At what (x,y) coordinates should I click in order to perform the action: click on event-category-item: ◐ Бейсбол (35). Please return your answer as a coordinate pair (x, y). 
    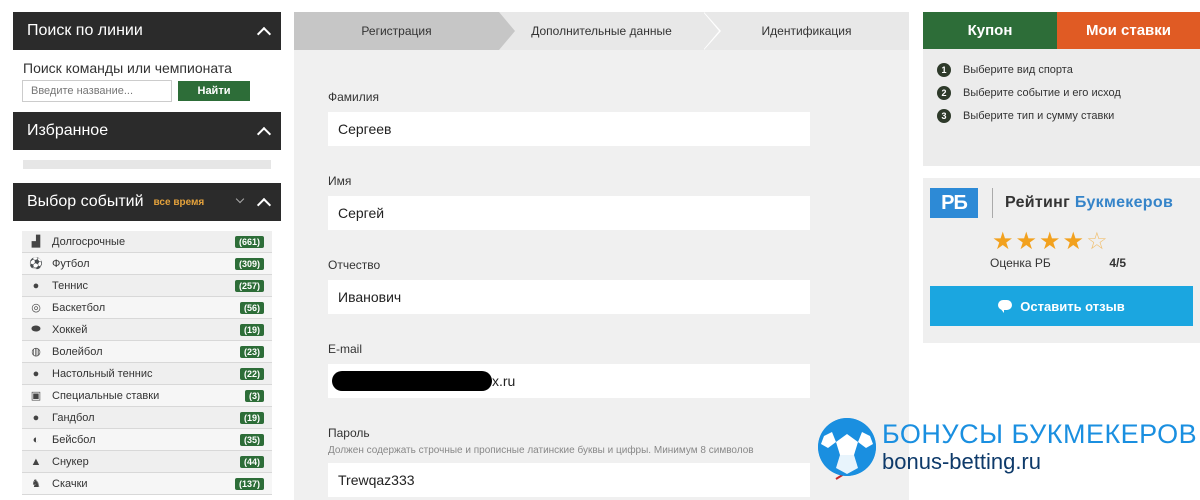
    Looking at the image, I should click on (147, 440).